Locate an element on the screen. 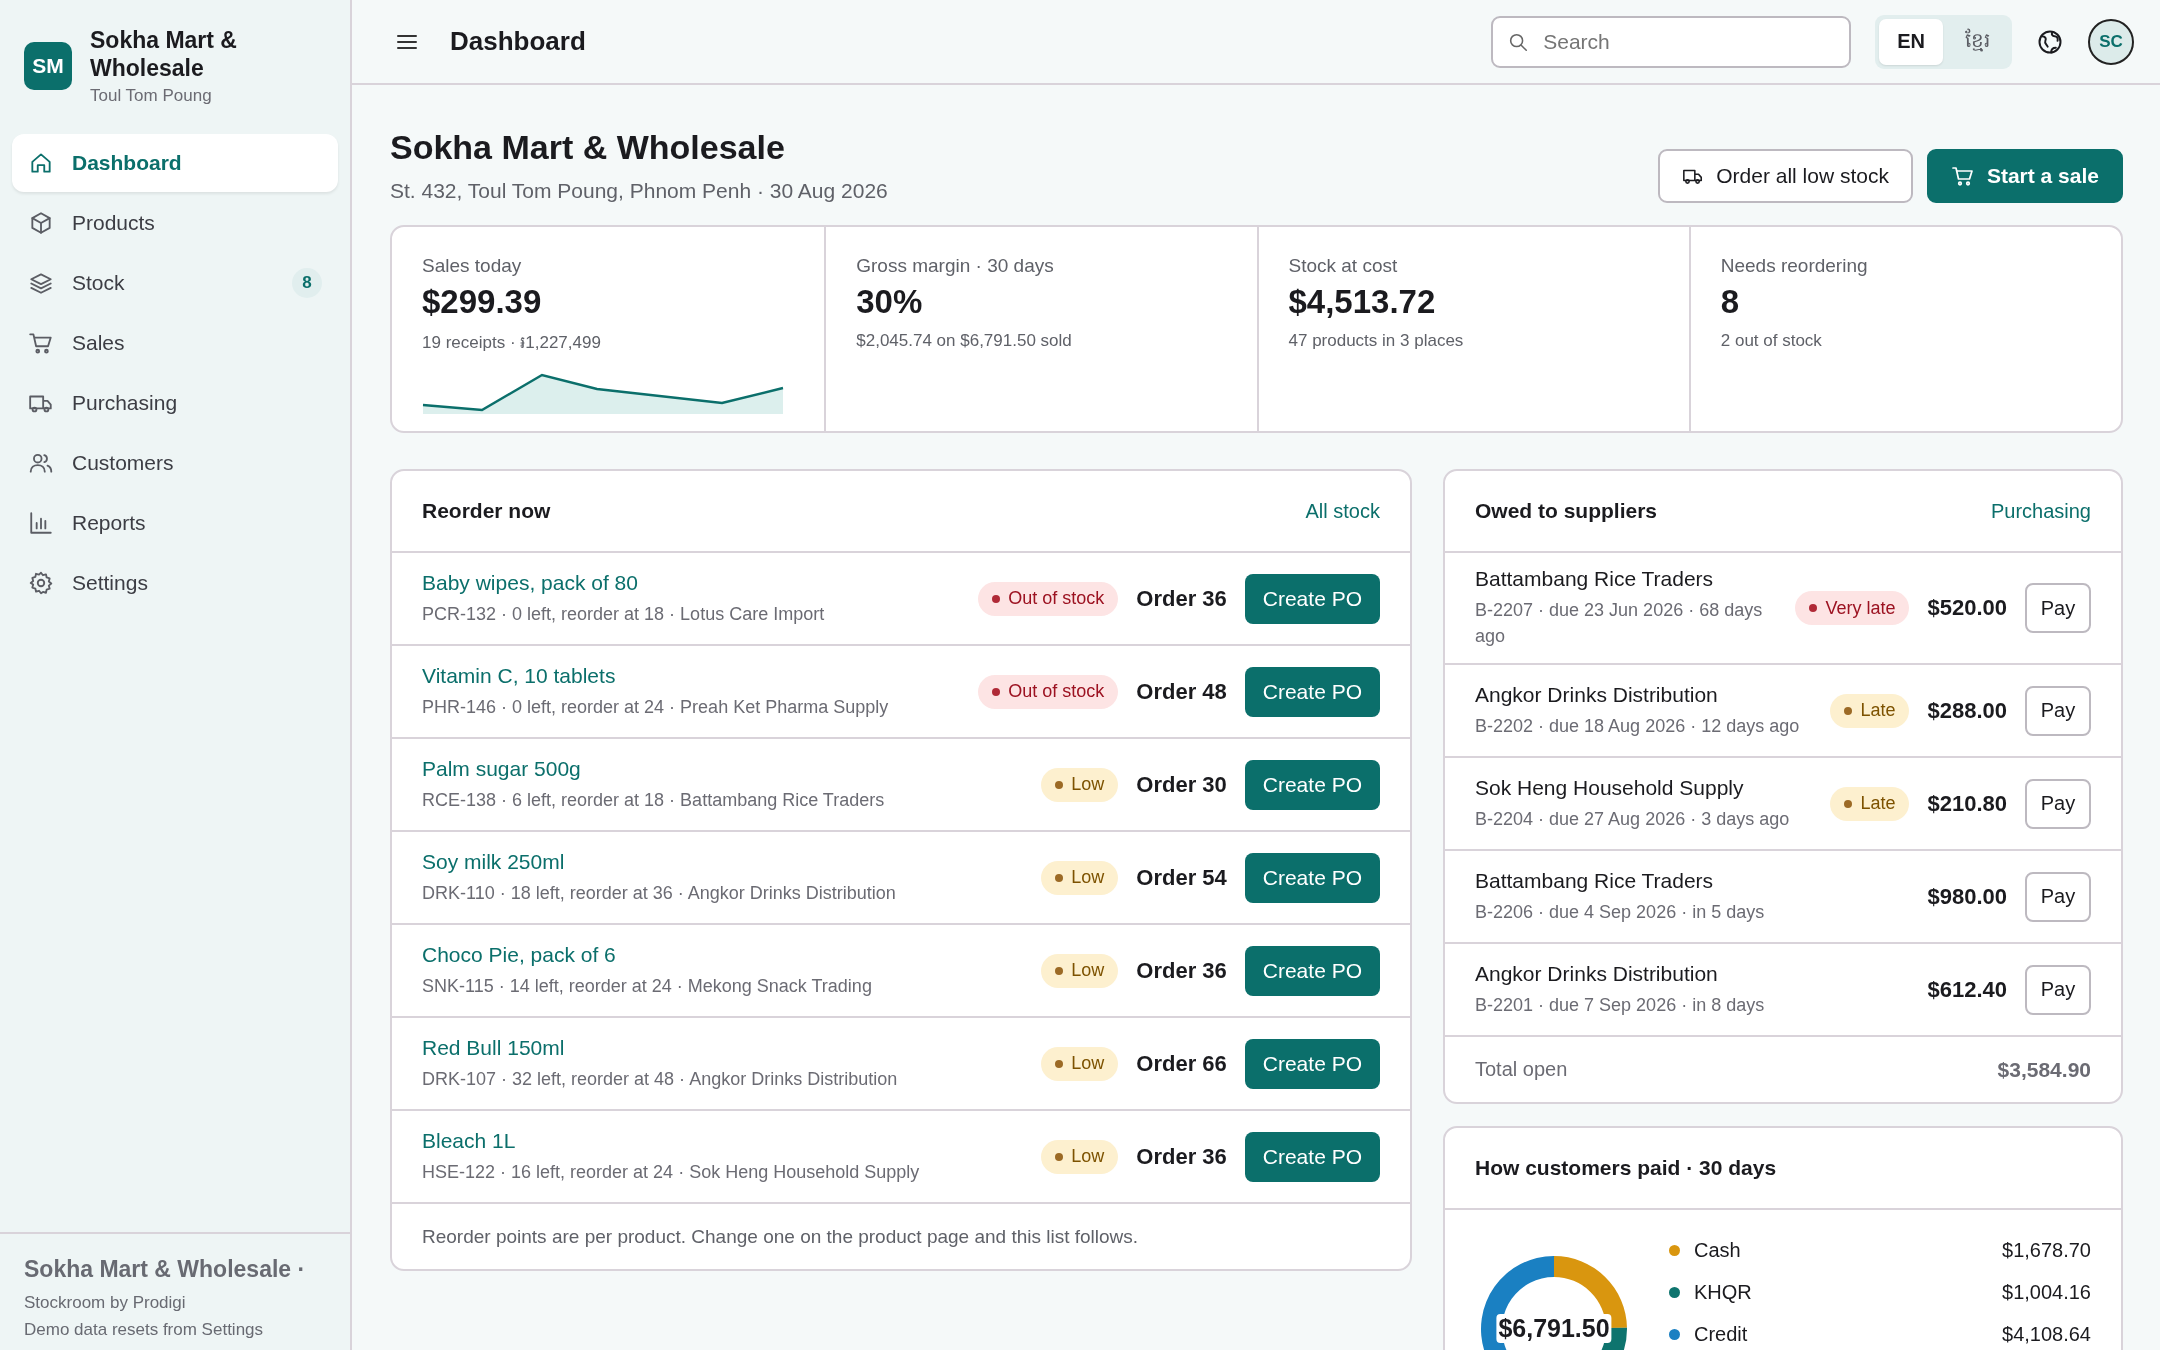 The height and width of the screenshot is (1350, 2160). search-field: Search is located at coordinates (1671, 41).